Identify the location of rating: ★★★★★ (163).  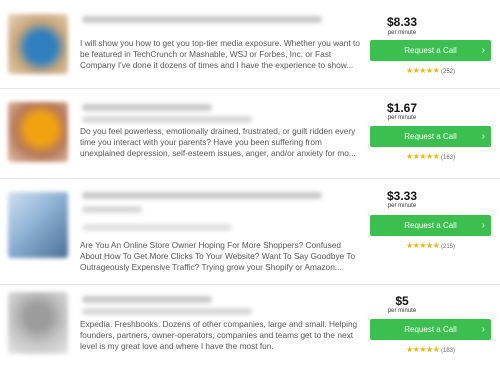
(430, 156).